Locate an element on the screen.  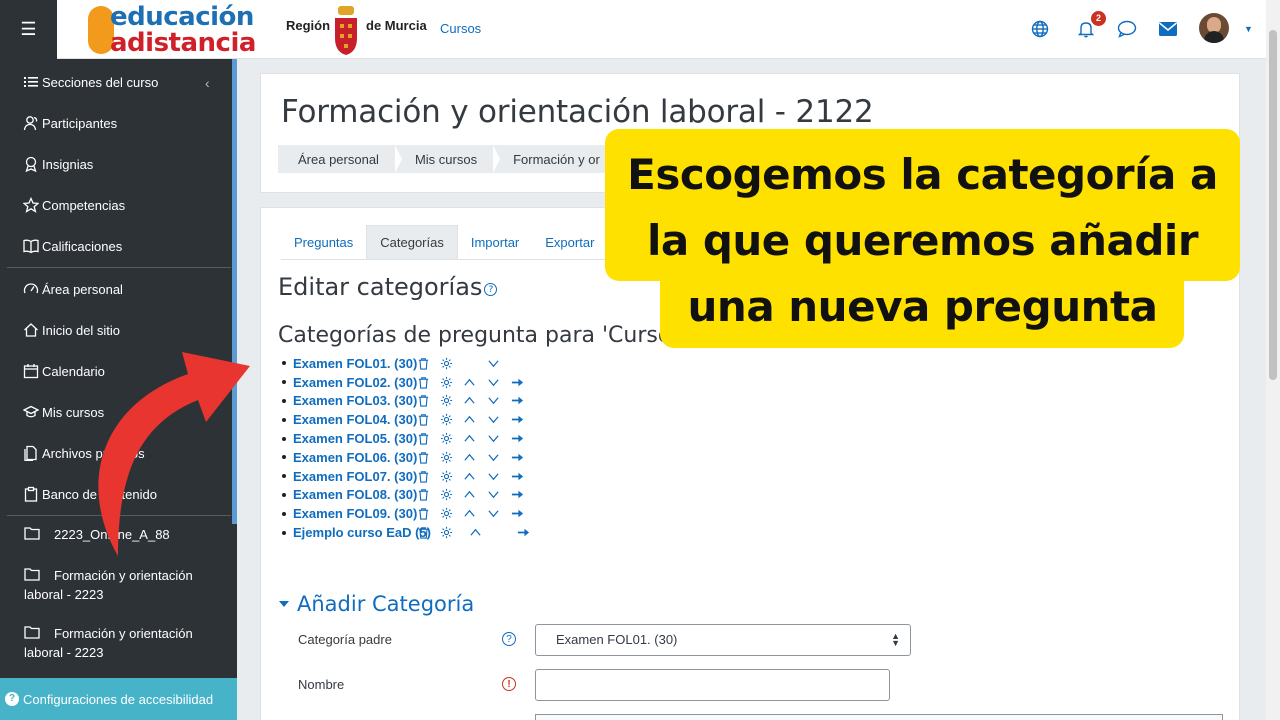
tab-exportar: Exportar is located at coordinates (569, 242).